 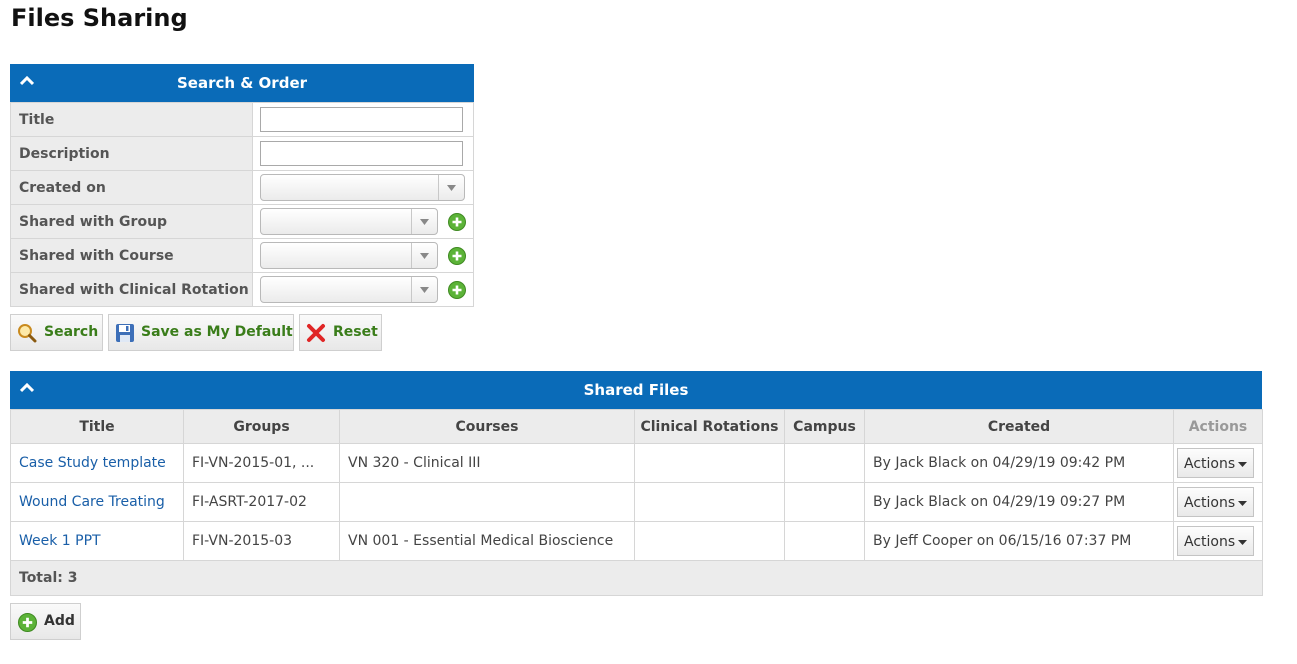 I want to click on cell-courses: VN 320 - Clinical III, so click(x=487, y=463).